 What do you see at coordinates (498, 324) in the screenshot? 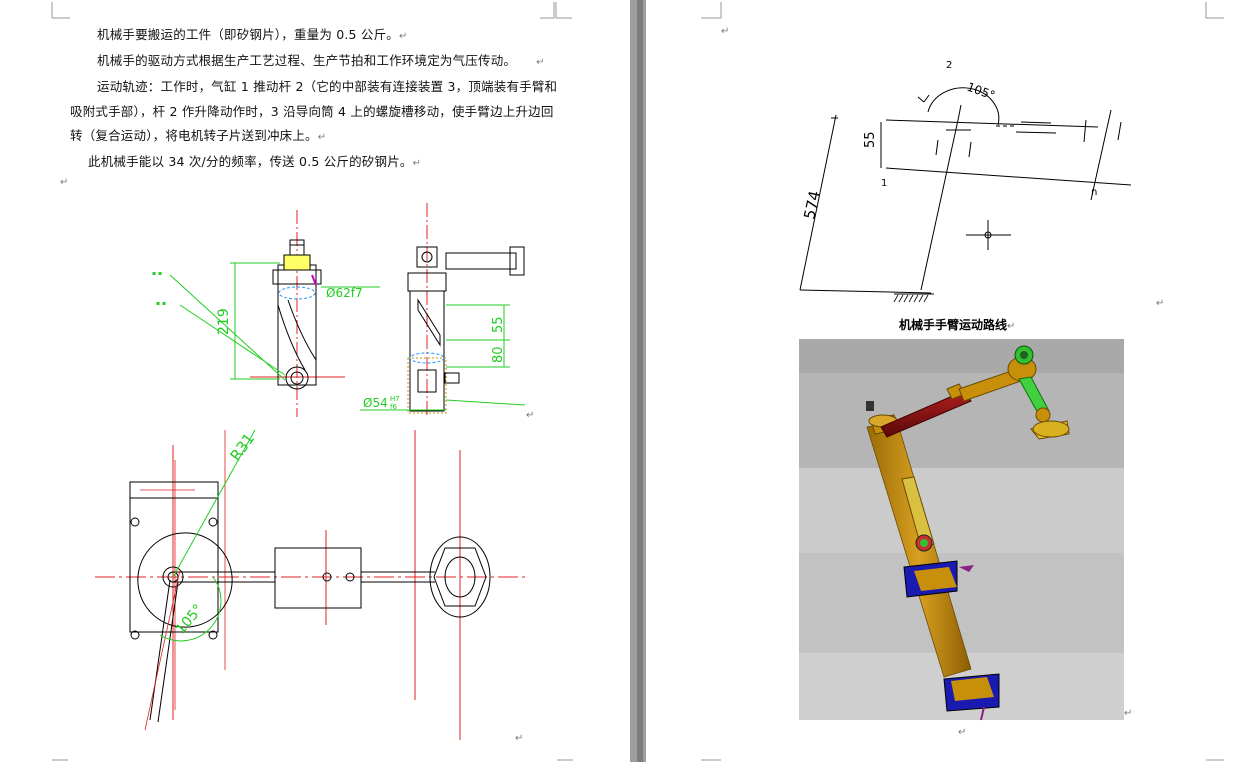
I see `dimension-55: 55` at bounding box center [498, 324].